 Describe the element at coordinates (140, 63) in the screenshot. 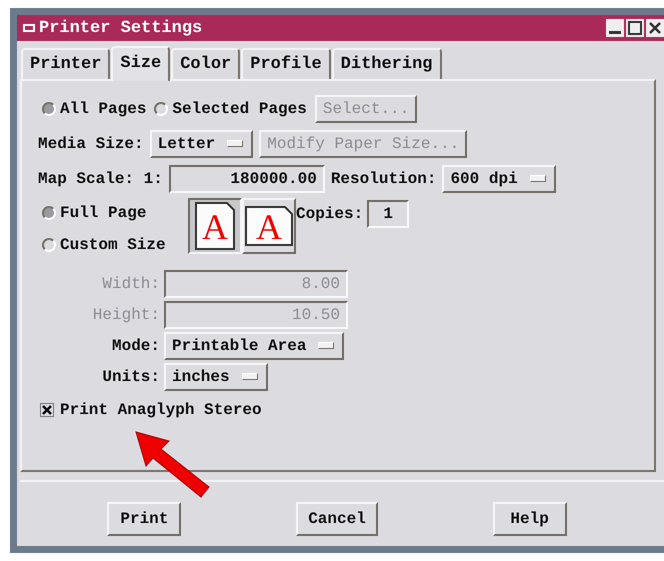

I see `tab: Size` at that location.